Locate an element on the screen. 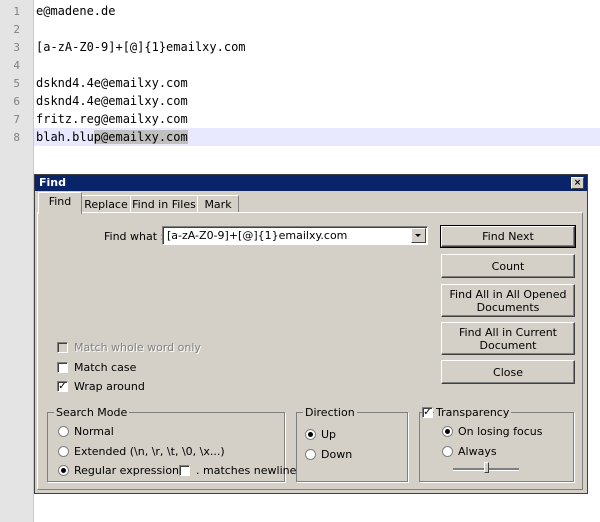  line-number: 4 is located at coordinates (16, 65).